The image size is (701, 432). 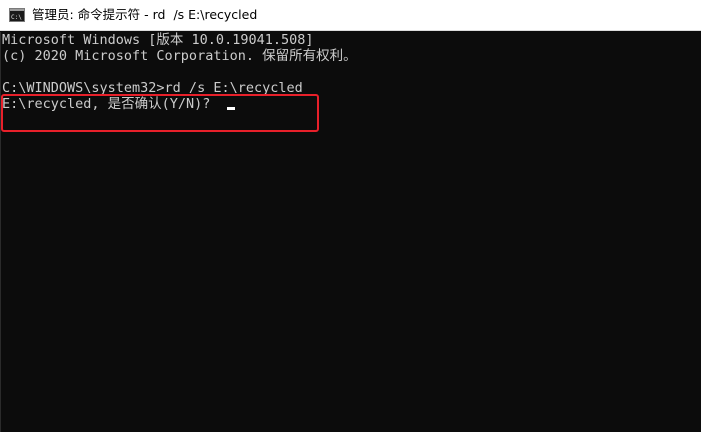 I want to click on console-line-copyright: (c) 2020 Microsoft Corporation. 保留所有权利。, so click(x=179, y=56).